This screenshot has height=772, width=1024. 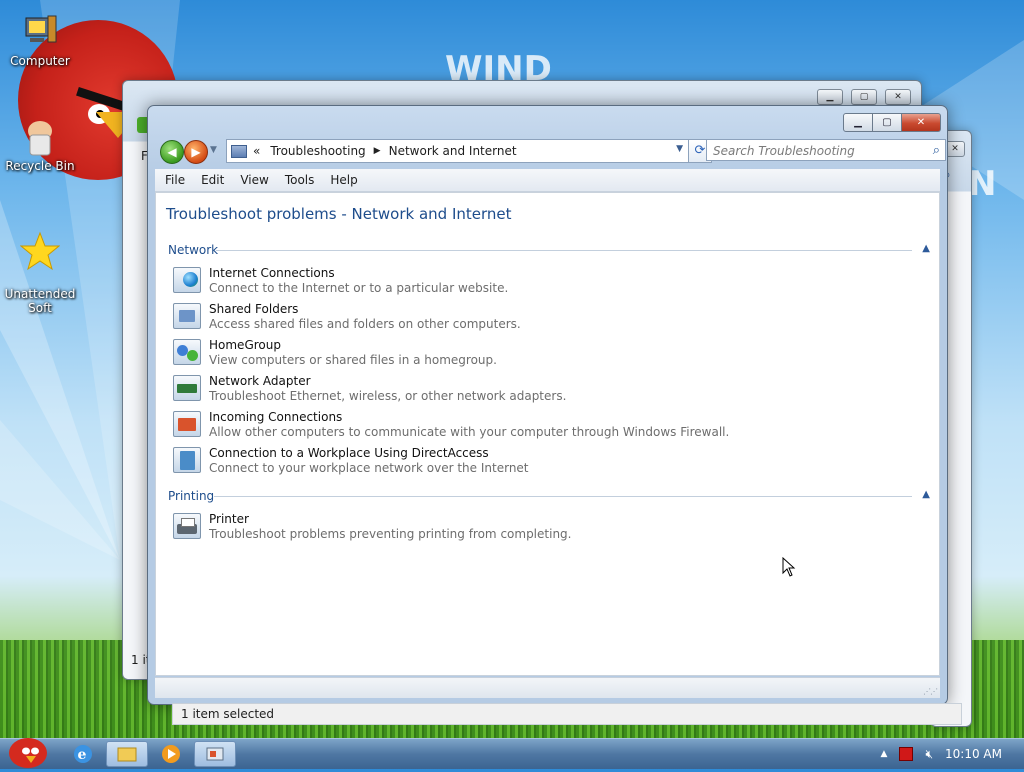 I want to click on group-title: Printing, so click(x=191, y=496).